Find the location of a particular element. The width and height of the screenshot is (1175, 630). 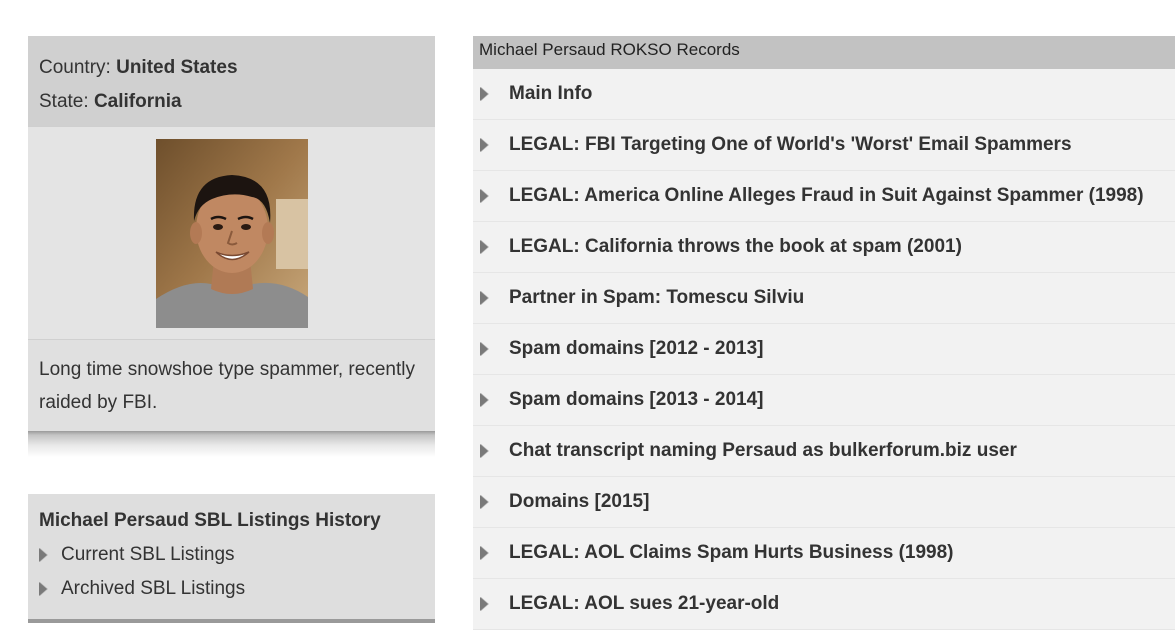

record-label: Spam domains [2012 - 2013] is located at coordinates (636, 349).